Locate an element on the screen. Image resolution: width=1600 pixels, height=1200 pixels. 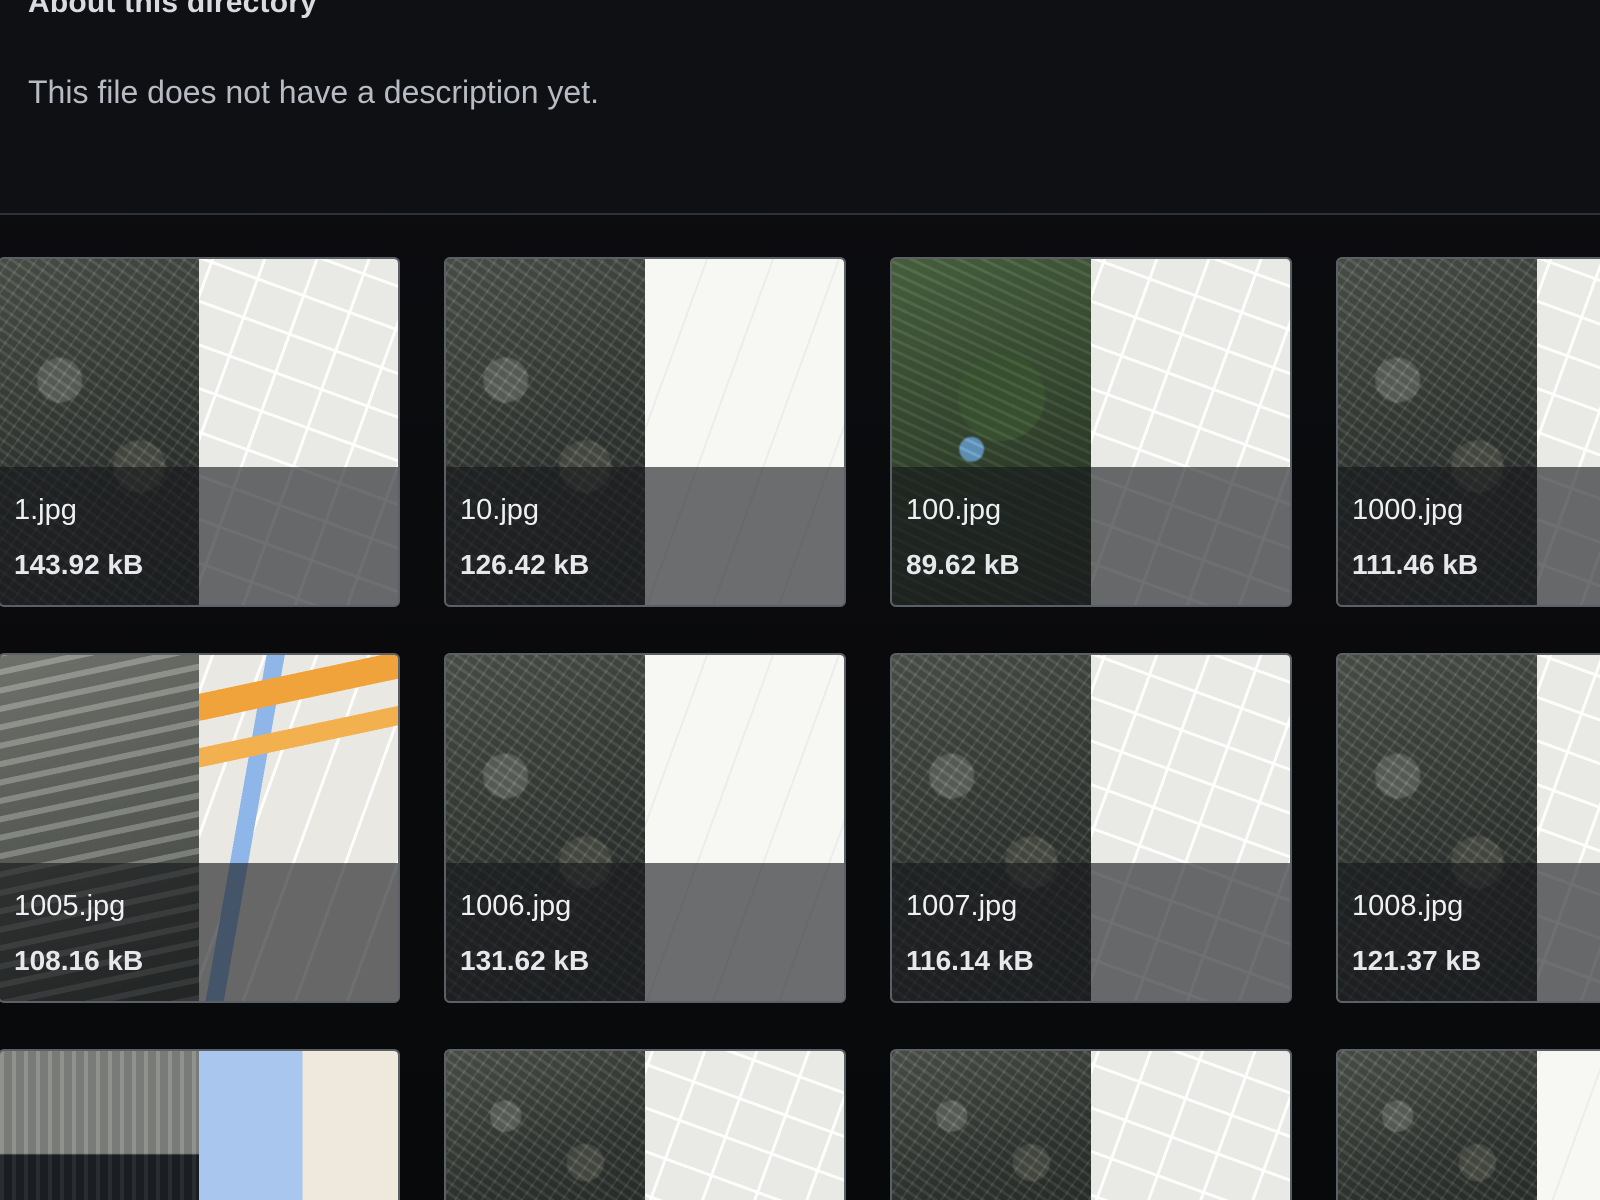
file-size: 121.37 kB is located at coordinates (1417, 960).